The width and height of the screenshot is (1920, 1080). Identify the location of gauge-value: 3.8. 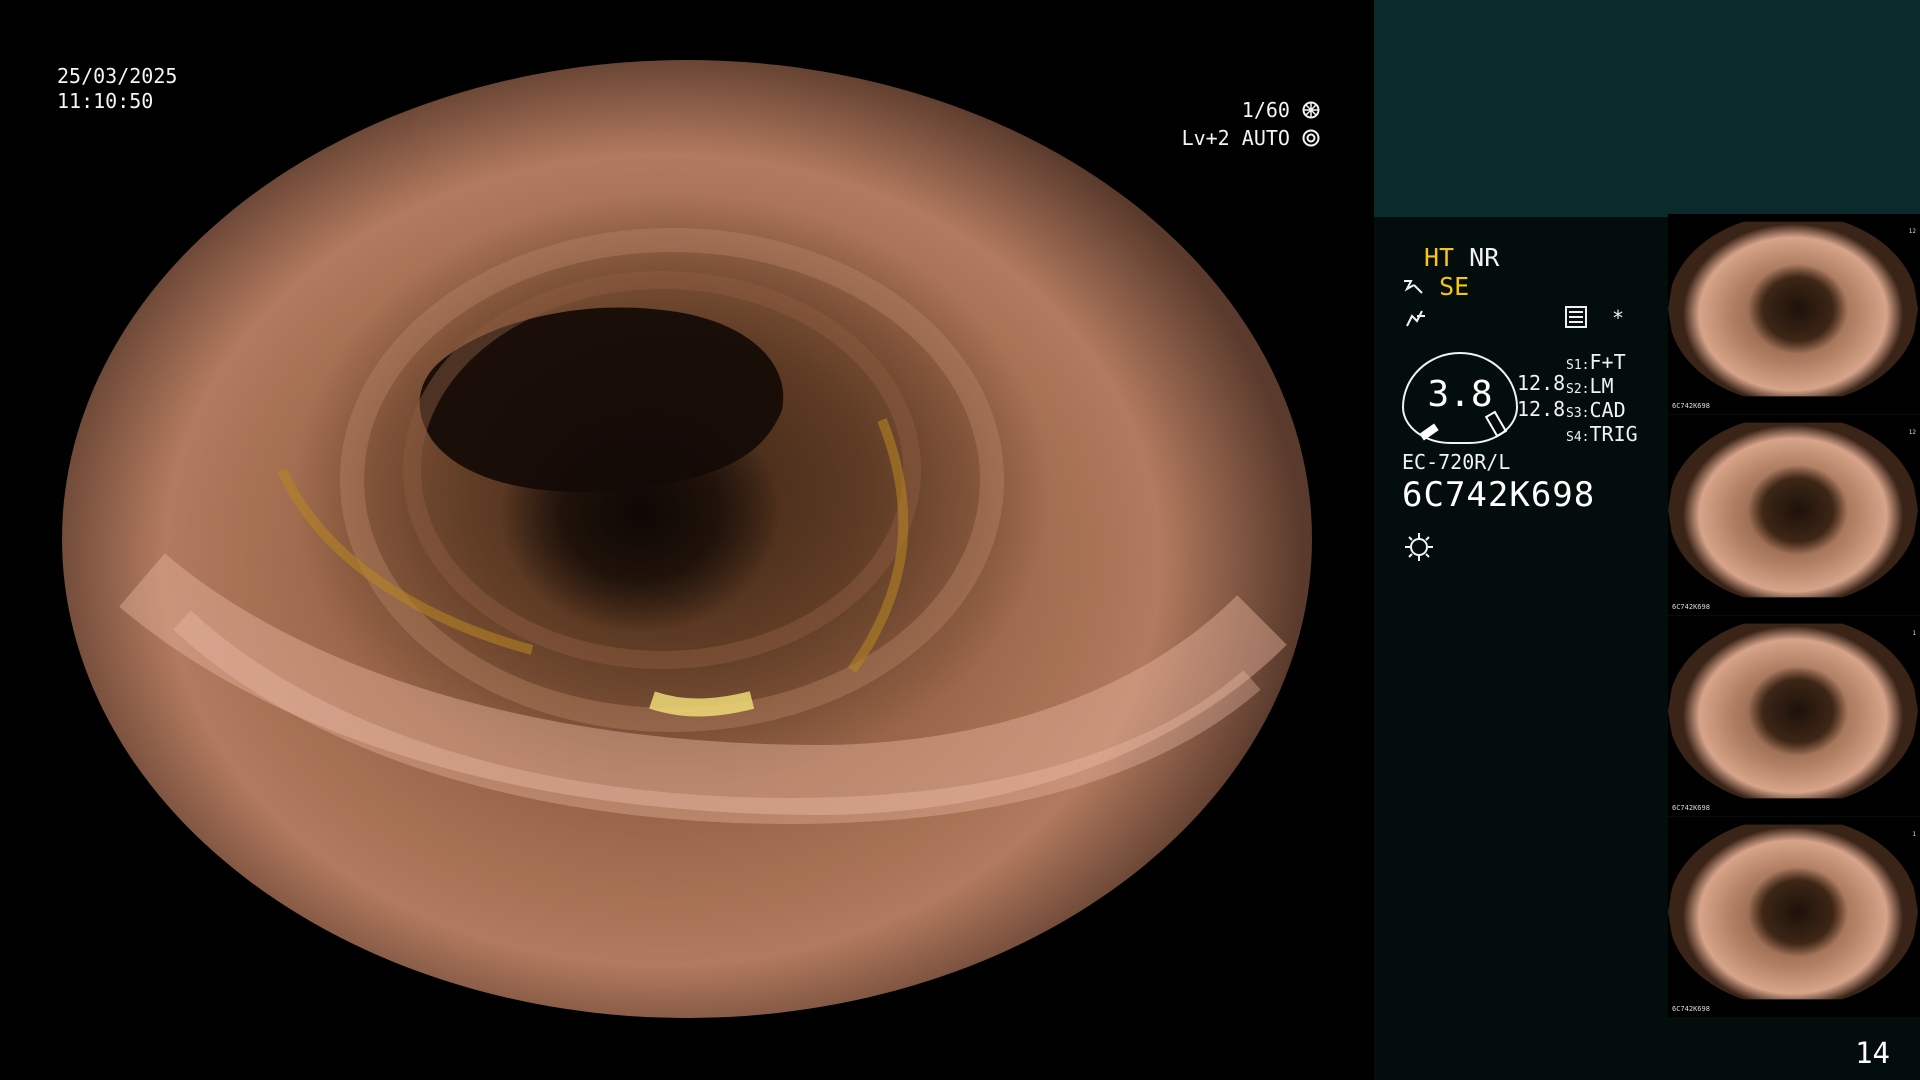
(1460, 394).